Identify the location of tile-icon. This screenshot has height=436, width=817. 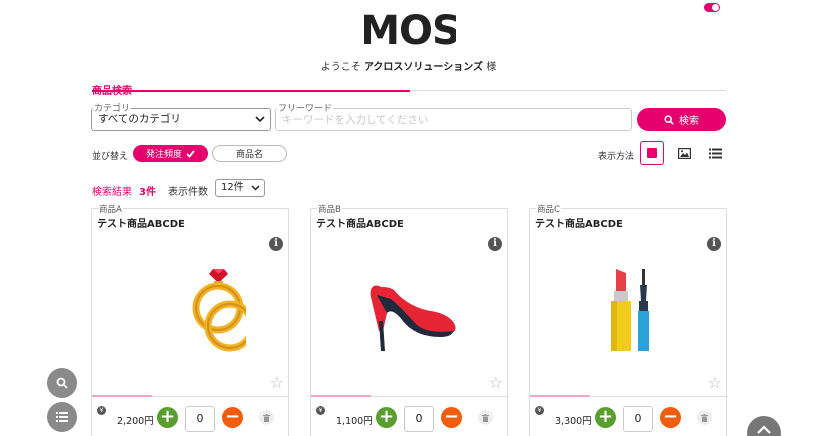
(652, 153).